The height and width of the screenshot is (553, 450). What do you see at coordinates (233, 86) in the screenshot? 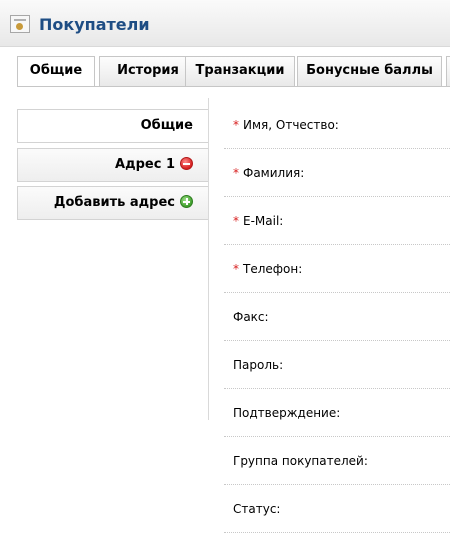
I see `tabs-divider` at bounding box center [233, 86].